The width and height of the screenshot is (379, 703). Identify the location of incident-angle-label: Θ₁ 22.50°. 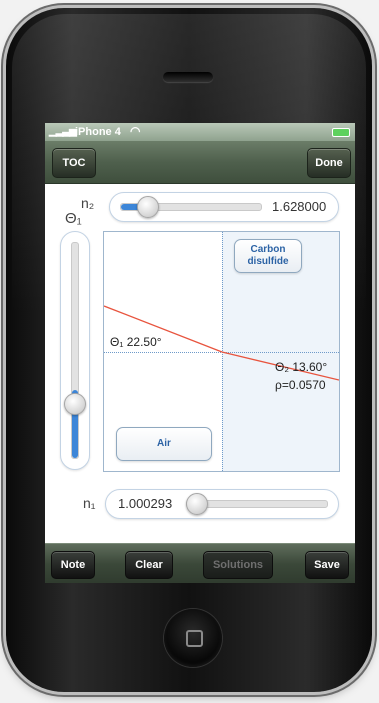
(136, 342).